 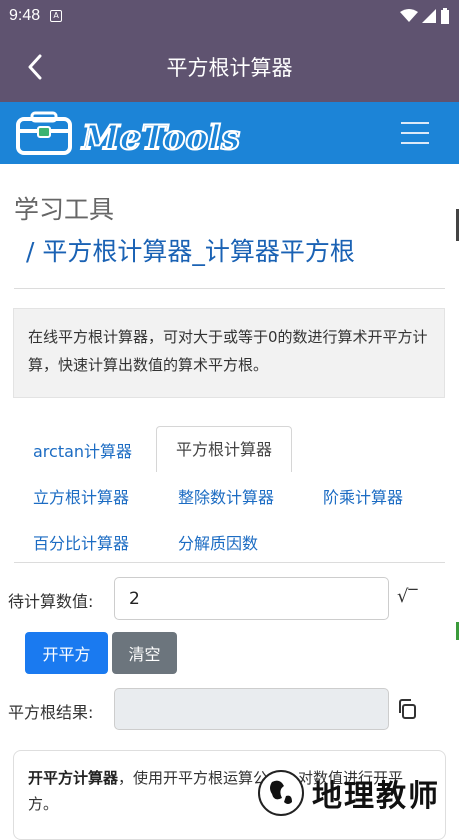 What do you see at coordinates (64, 208) in the screenshot?
I see `breadcrumb-section: 学习工具` at bounding box center [64, 208].